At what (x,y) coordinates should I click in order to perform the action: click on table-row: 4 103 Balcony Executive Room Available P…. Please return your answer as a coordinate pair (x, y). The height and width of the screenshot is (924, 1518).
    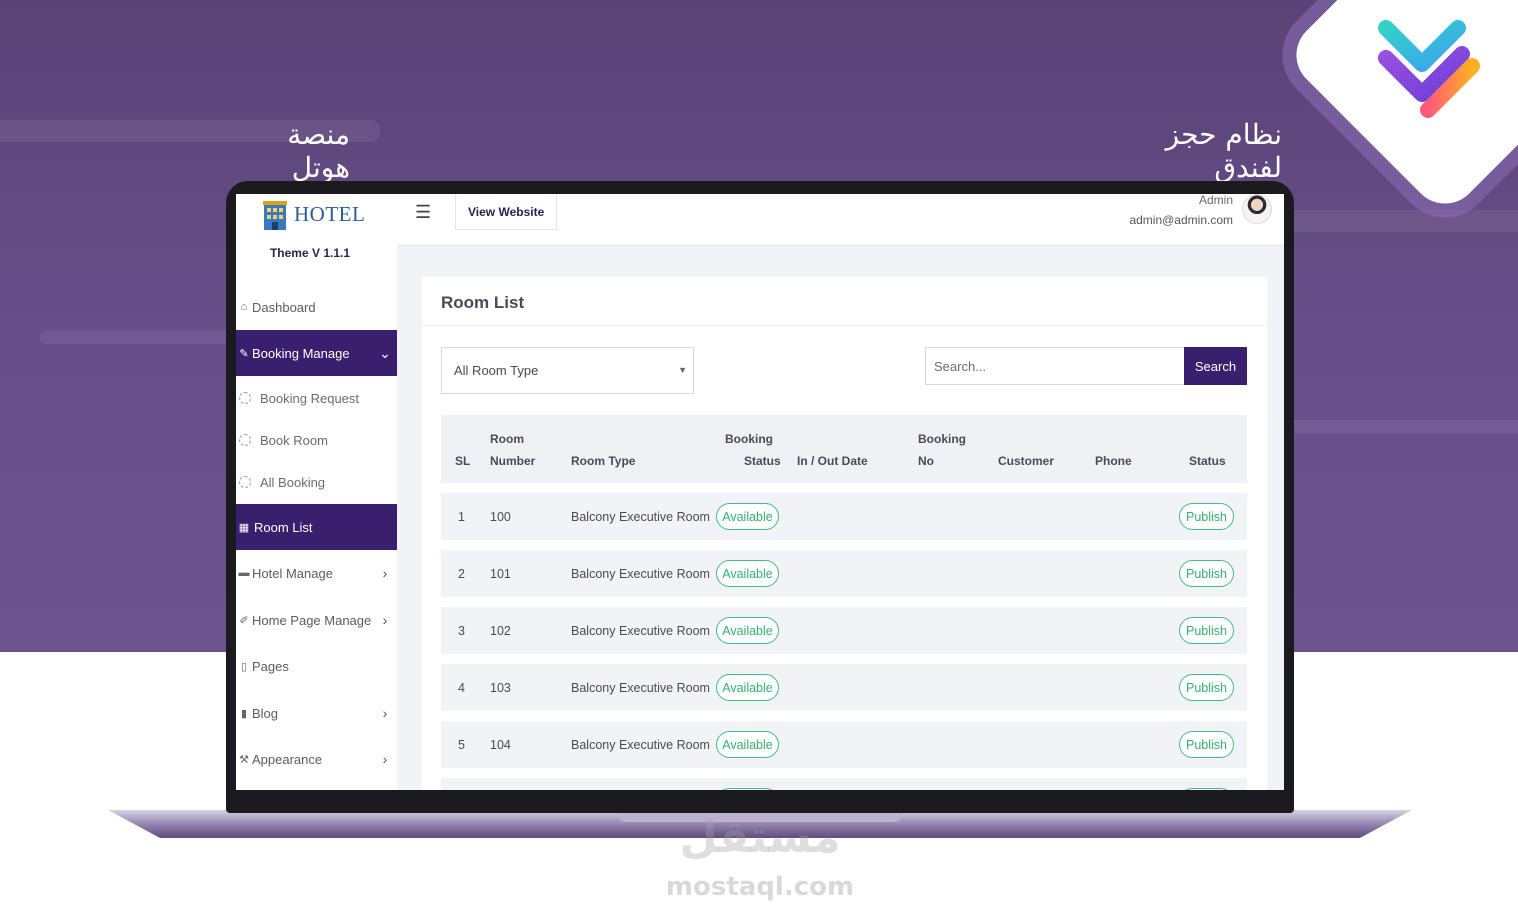
    Looking at the image, I should click on (844, 687).